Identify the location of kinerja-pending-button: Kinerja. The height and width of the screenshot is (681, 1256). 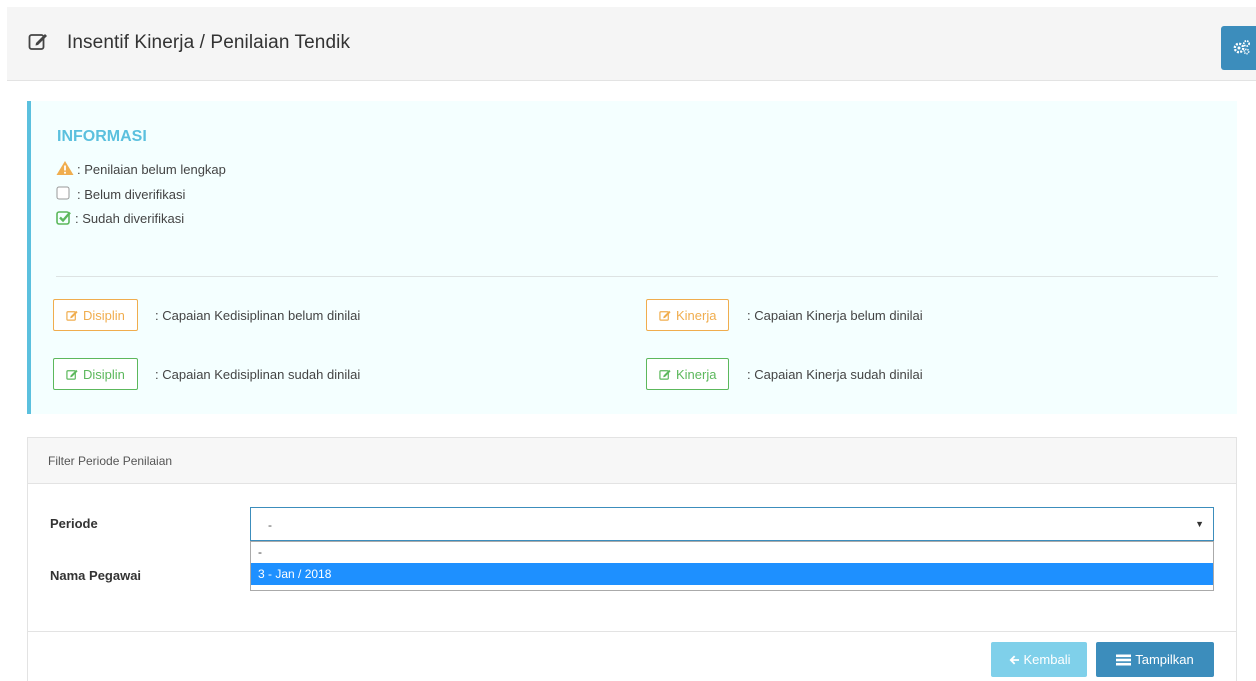
(688, 315).